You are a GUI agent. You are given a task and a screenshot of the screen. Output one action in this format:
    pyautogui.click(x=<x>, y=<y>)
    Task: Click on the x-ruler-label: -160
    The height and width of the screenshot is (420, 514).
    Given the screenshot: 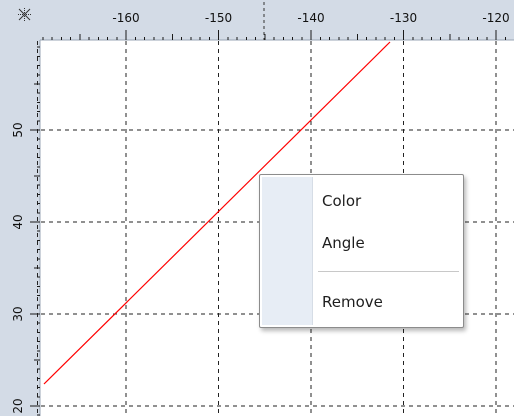 What is the action you would take?
    pyautogui.click(x=125, y=18)
    